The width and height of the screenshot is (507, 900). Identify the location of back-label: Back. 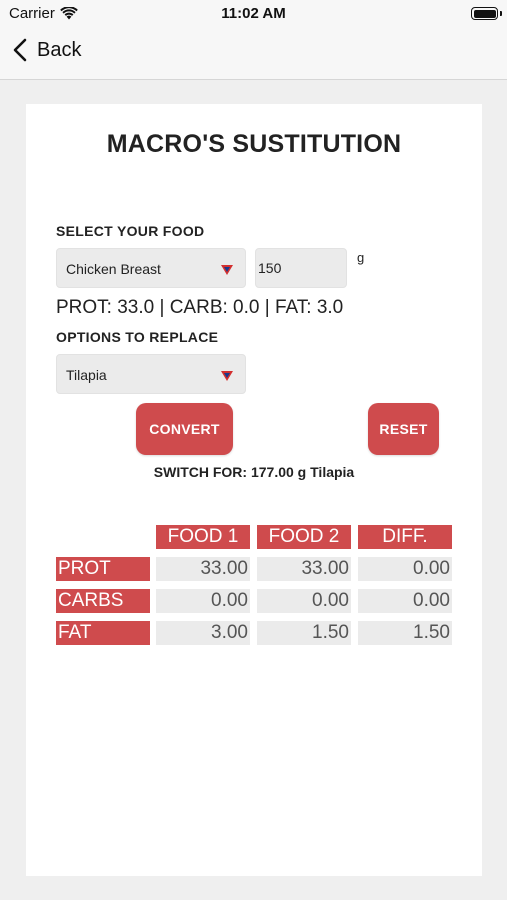
(59, 49).